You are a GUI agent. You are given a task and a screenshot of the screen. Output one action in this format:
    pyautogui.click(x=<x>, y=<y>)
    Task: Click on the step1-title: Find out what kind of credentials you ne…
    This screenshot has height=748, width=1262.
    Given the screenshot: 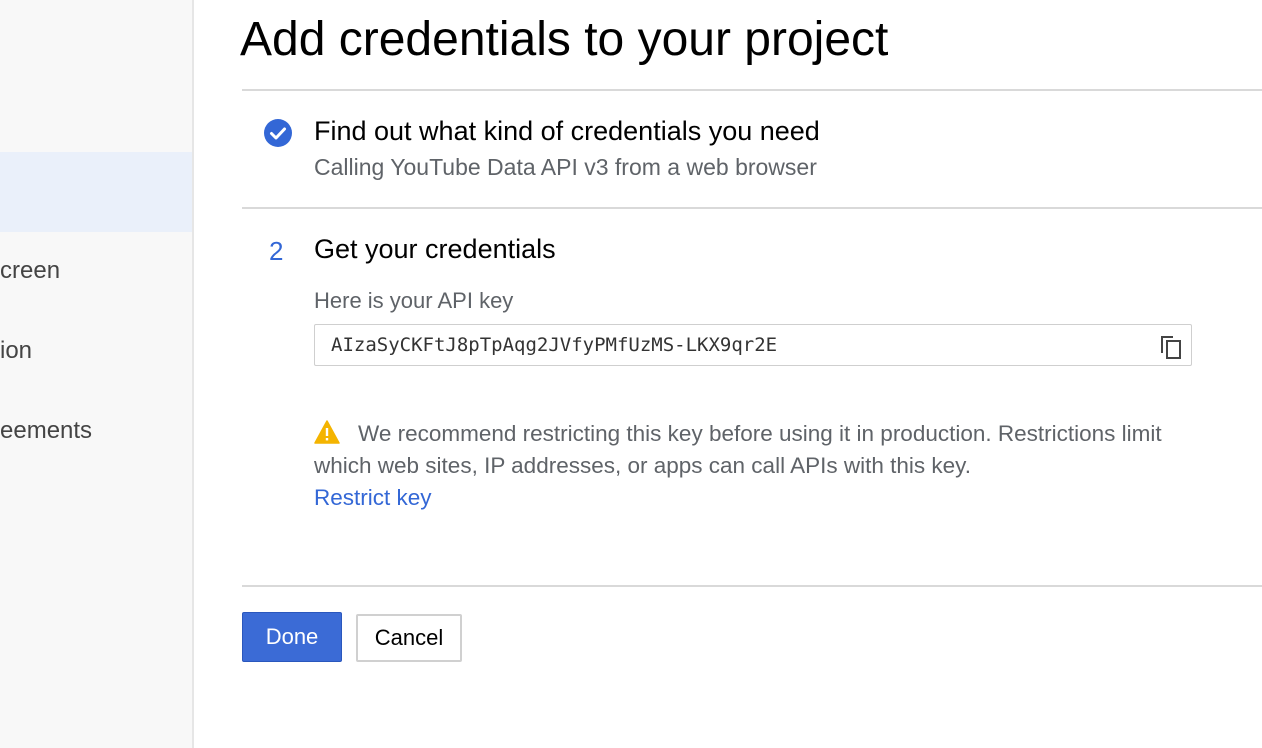 What is the action you would take?
    pyautogui.click(x=567, y=131)
    